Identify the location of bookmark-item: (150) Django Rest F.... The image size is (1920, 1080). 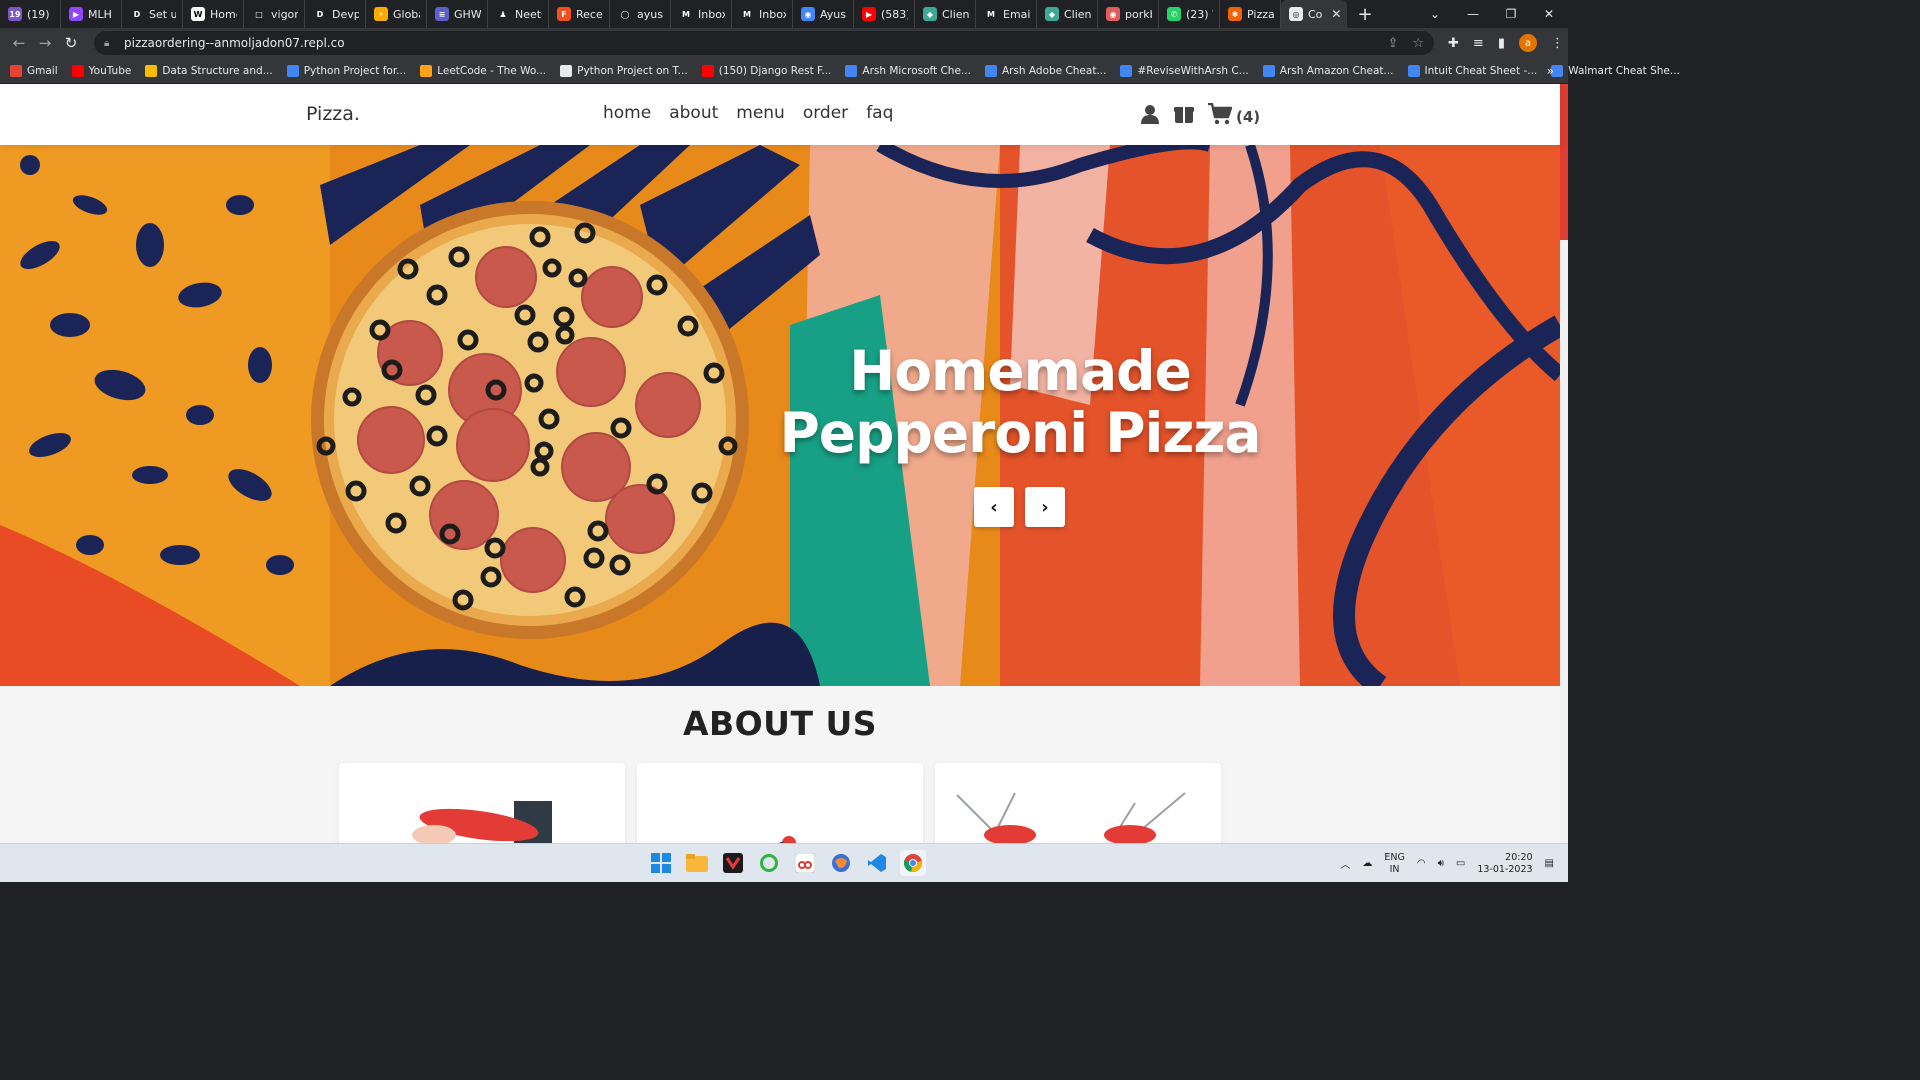
(766, 70).